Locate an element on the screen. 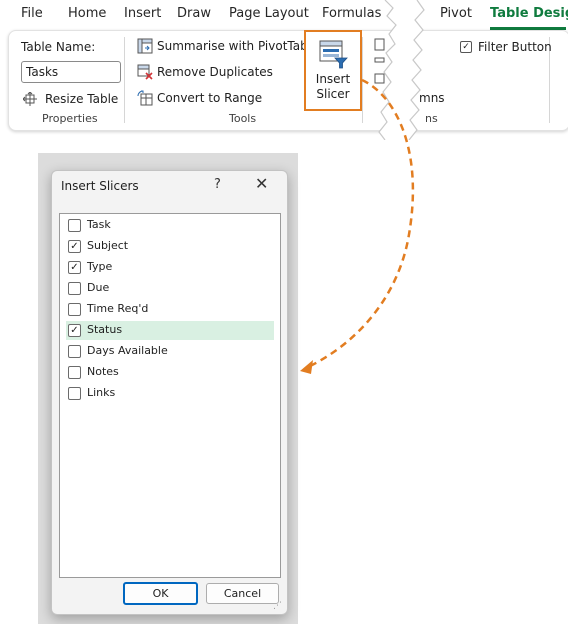 This screenshot has height=624, width=568. callout-arrow is located at coordinates (357, 226).